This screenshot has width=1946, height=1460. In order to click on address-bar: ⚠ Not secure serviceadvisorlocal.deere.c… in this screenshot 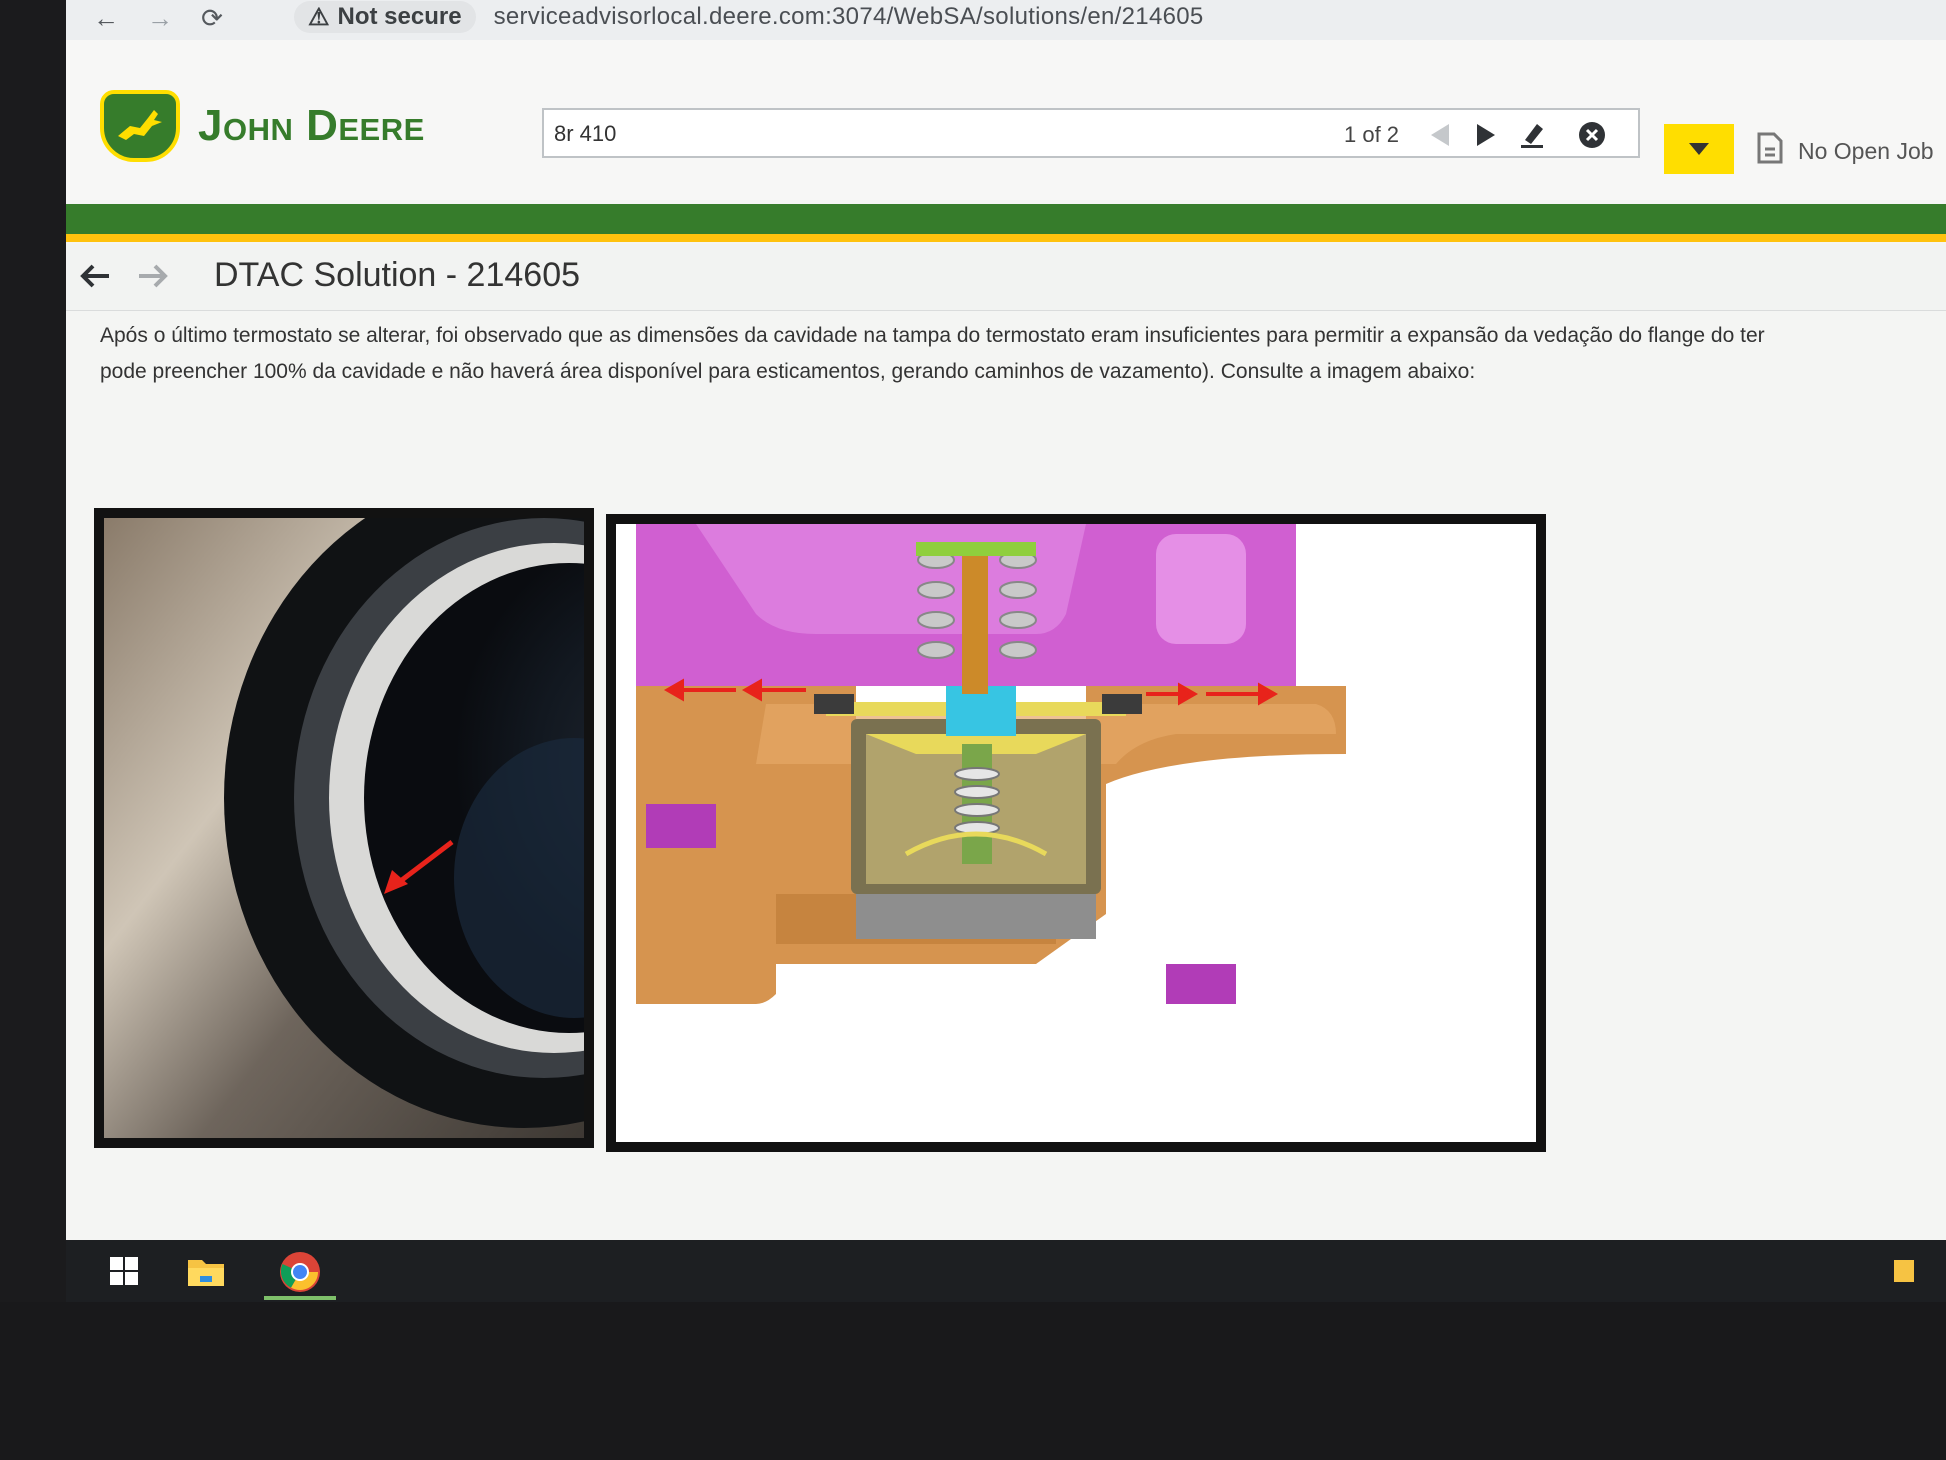, I will do `click(1084, 17)`.